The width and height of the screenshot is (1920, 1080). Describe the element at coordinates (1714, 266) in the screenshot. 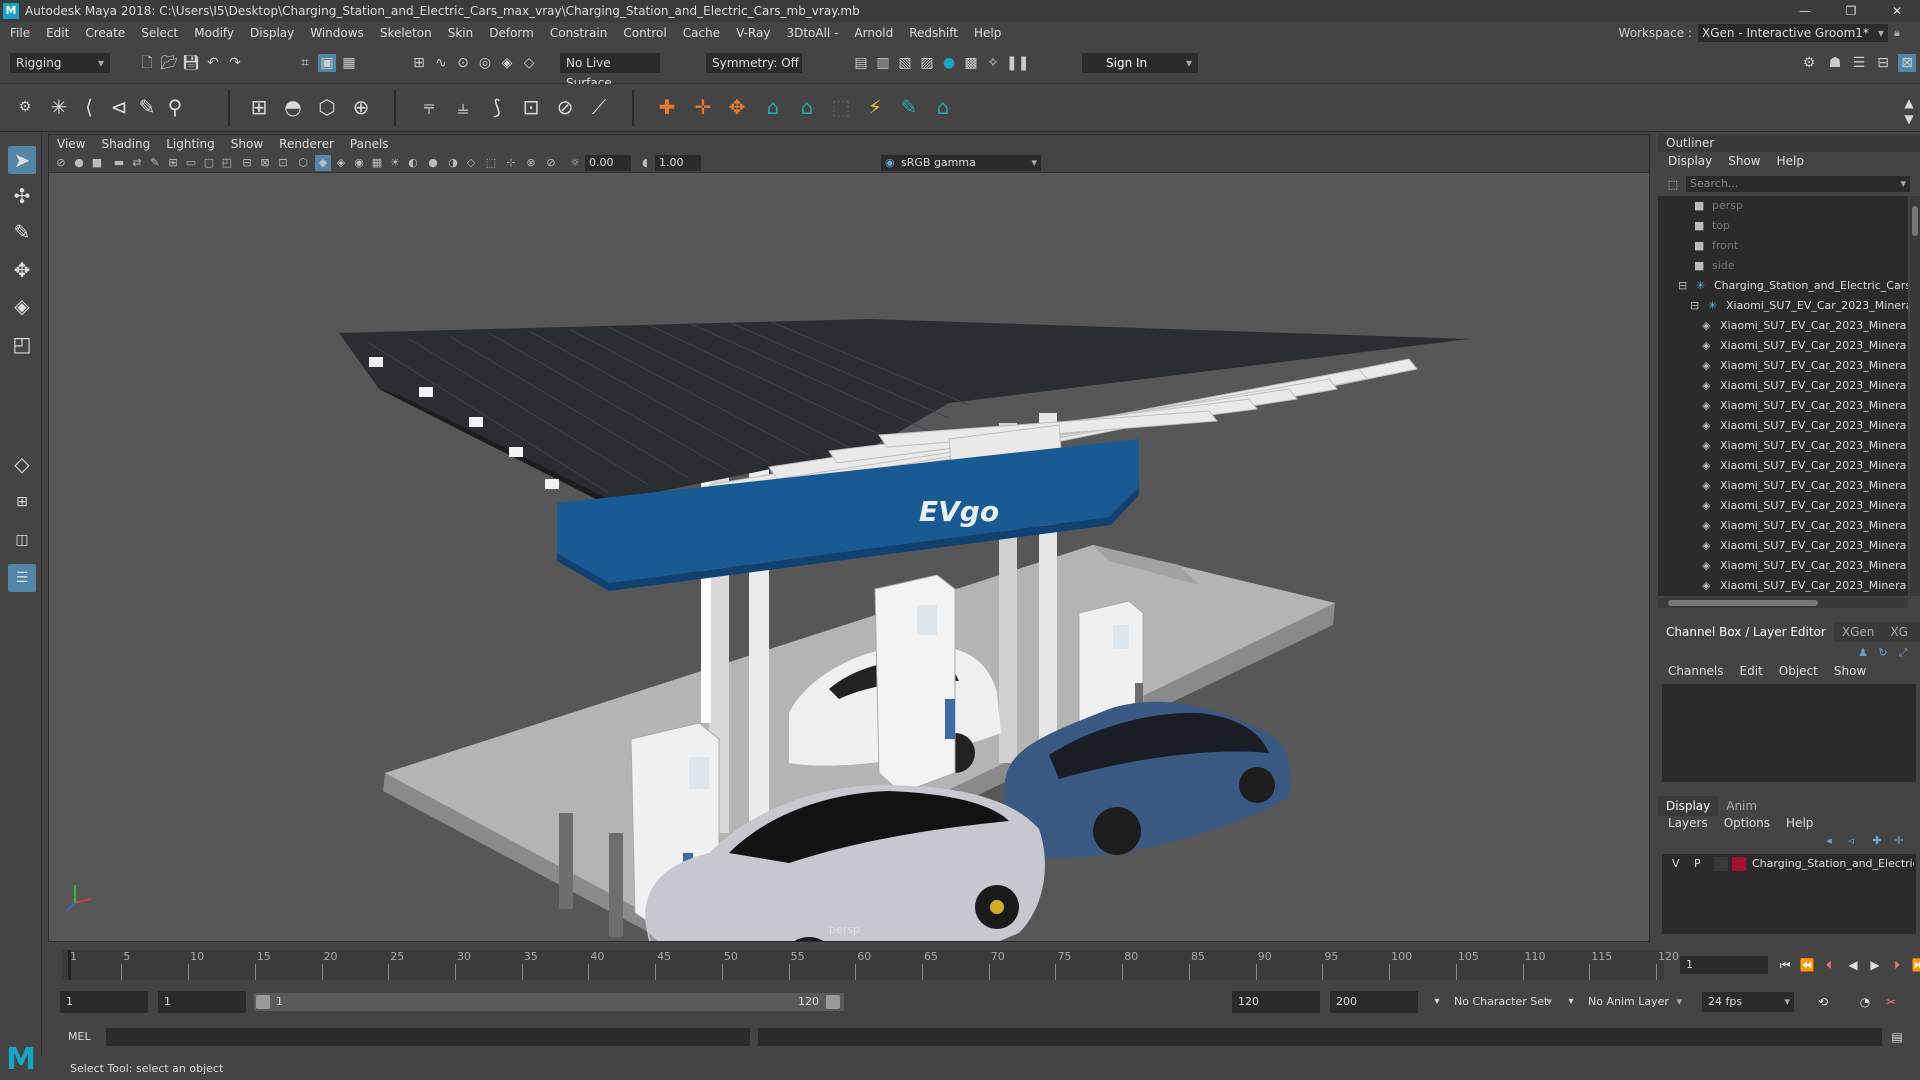

I see `outliner-camera-side: ■ side` at that location.